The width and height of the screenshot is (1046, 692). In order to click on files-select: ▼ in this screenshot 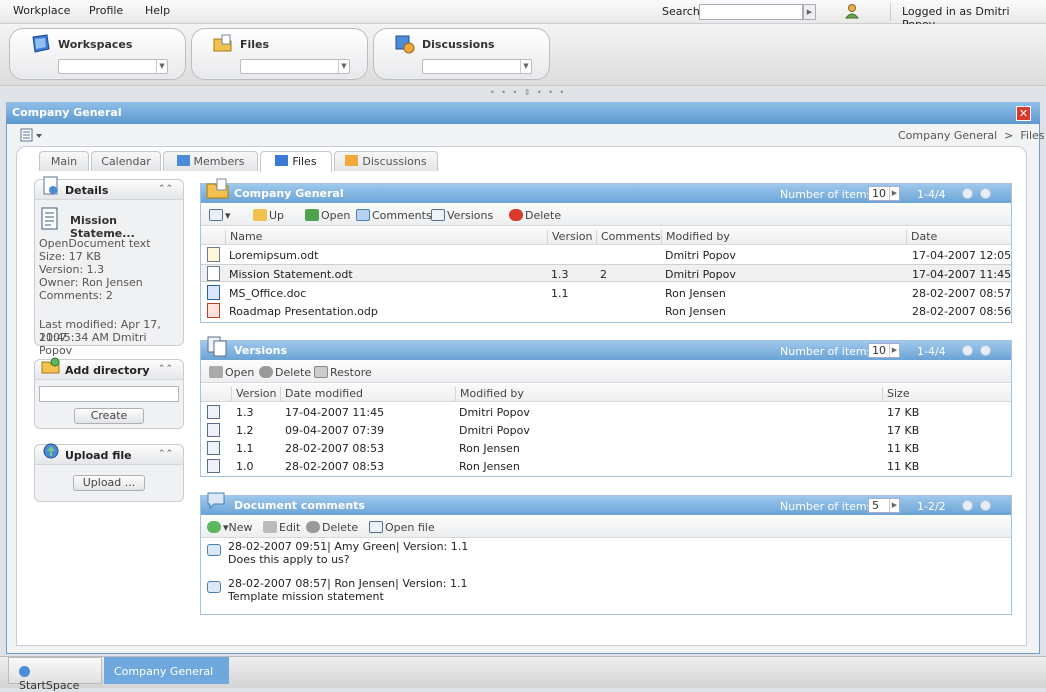, I will do `click(295, 66)`.